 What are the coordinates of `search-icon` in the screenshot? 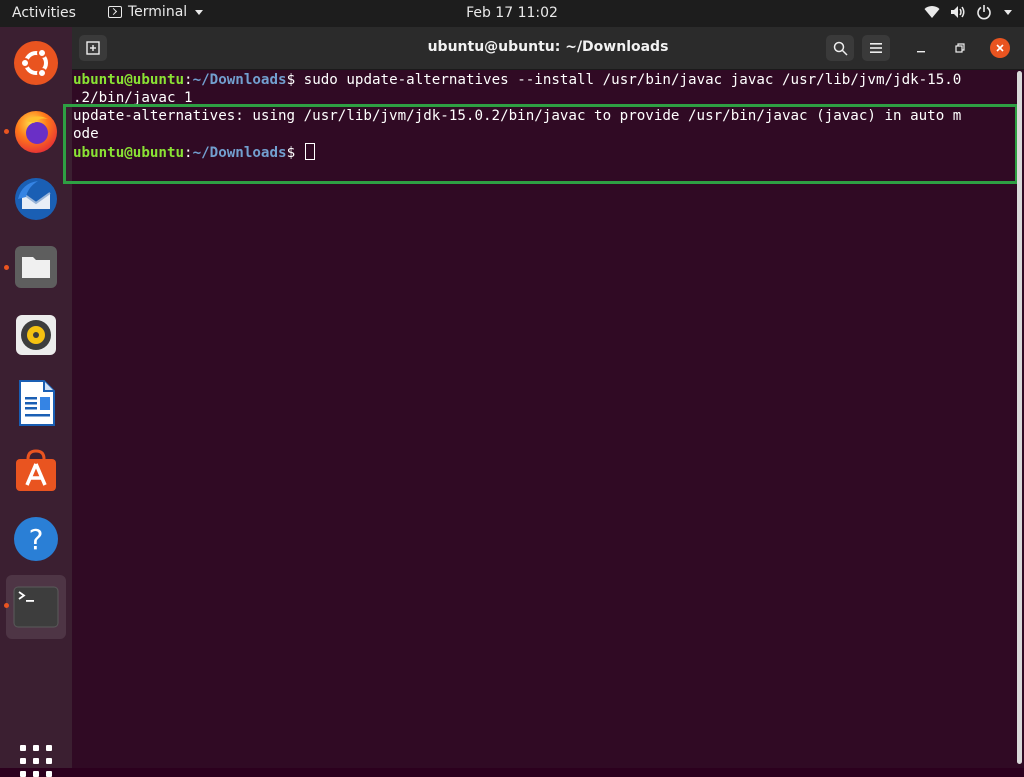 It's located at (840, 48).